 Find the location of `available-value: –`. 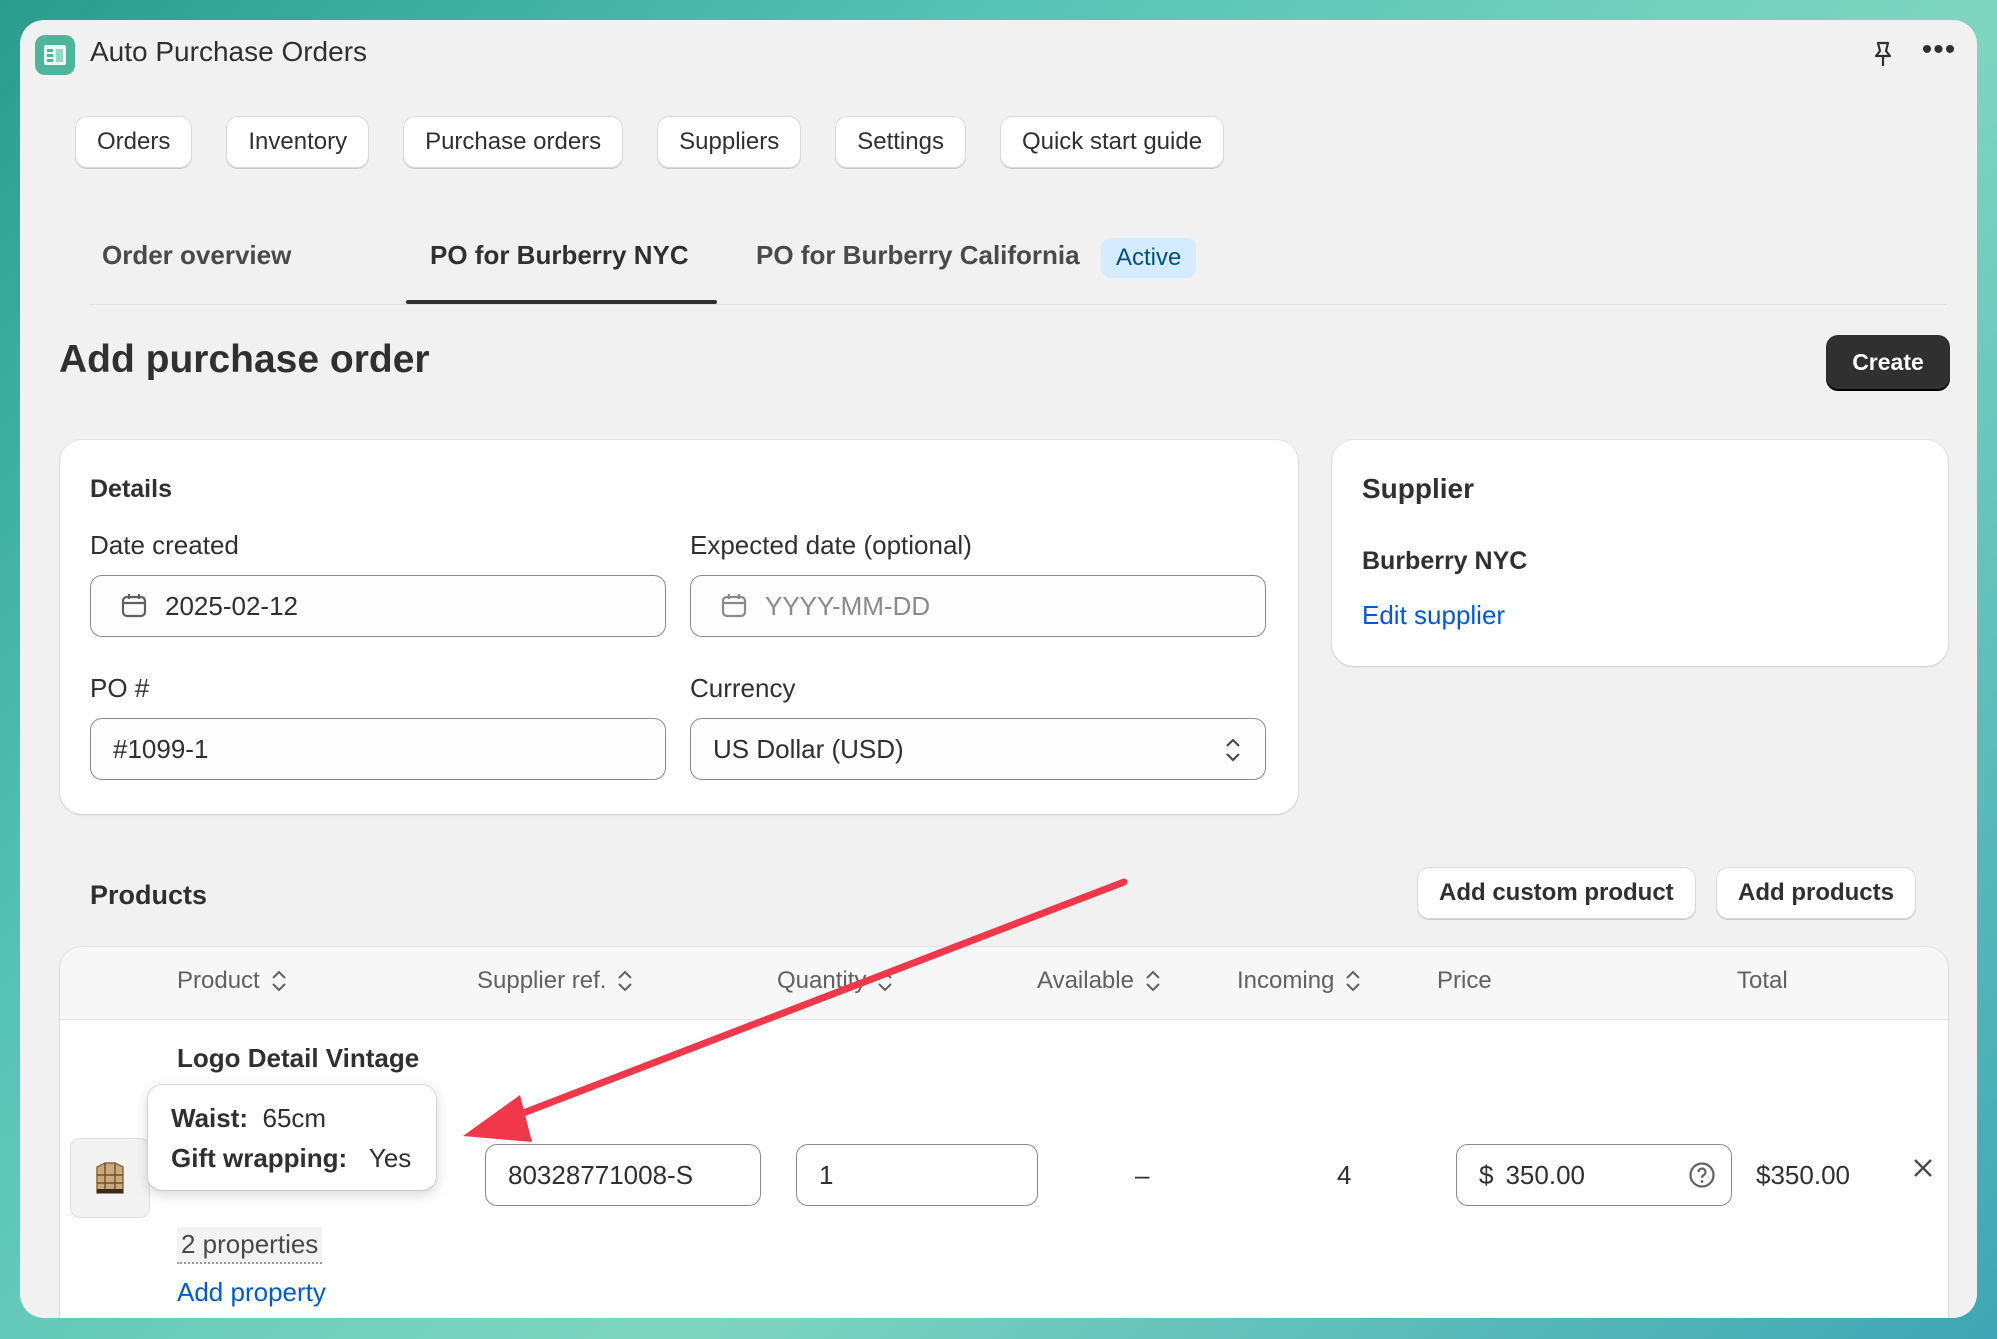

available-value: – is located at coordinates (1142, 1175).